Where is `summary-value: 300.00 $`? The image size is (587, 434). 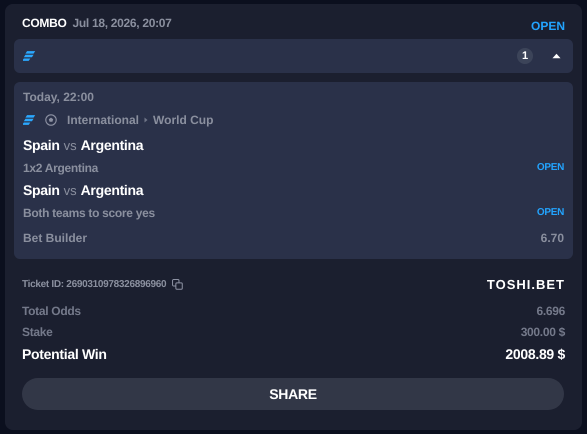 summary-value: 300.00 $ is located at coordinates (542, 331).